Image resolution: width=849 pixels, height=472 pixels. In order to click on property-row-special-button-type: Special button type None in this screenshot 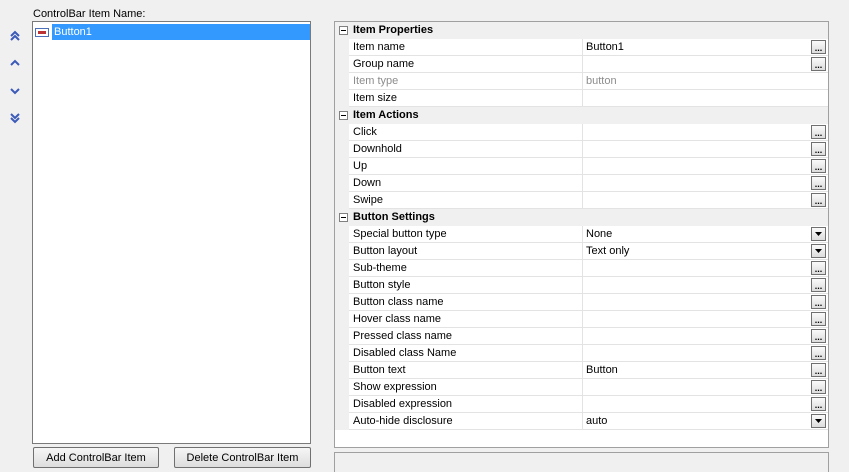, I will do `click(581, 234)`.